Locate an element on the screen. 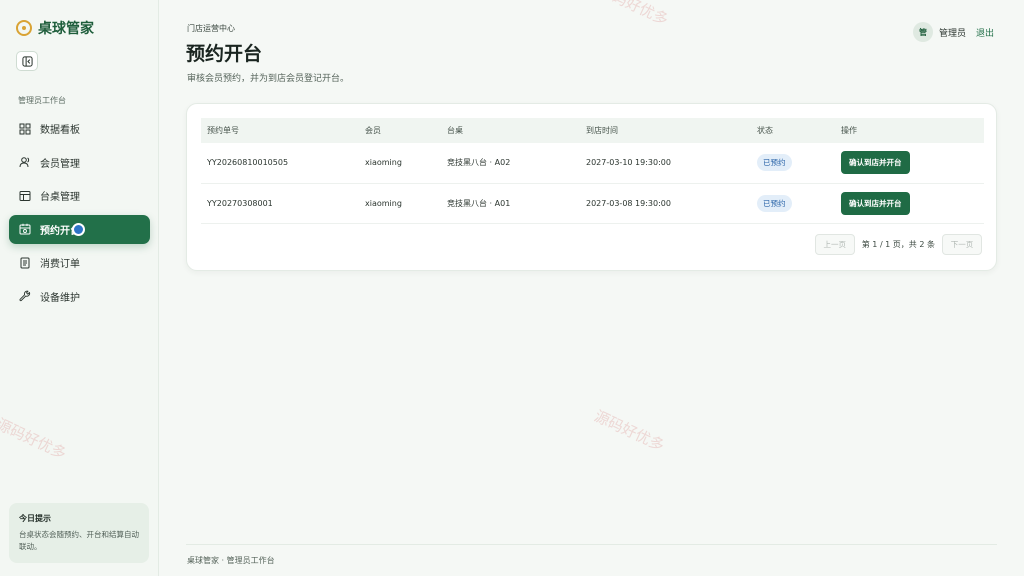  billiard-logo-icon is located at coordinates (24, 28).